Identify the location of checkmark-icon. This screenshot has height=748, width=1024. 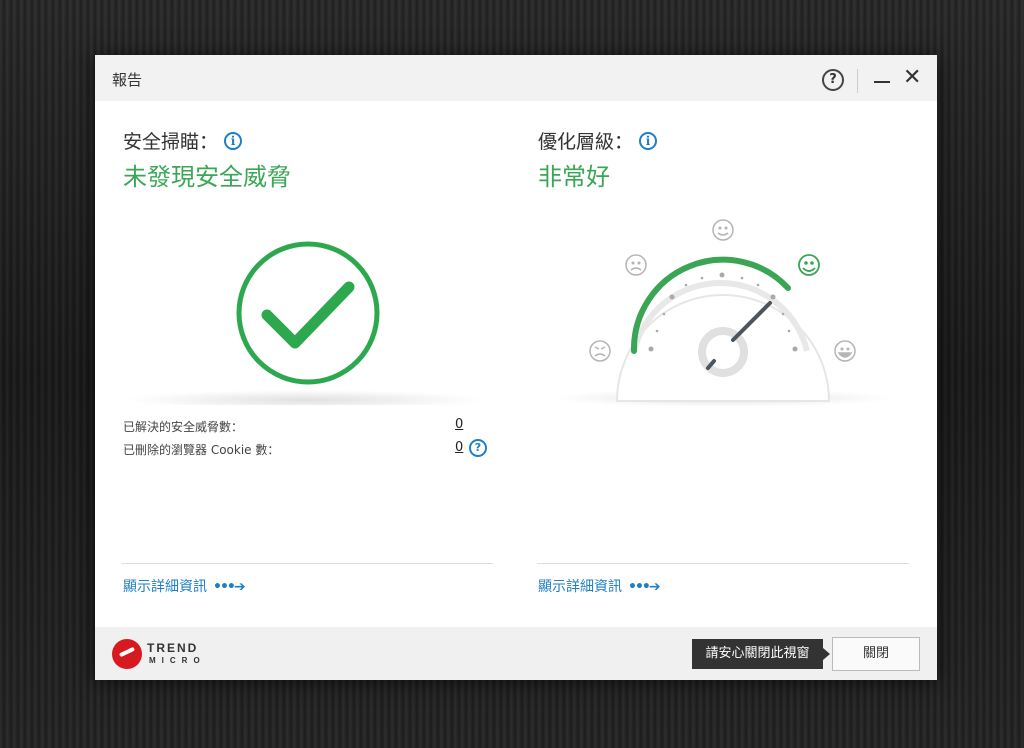
(308, 315).